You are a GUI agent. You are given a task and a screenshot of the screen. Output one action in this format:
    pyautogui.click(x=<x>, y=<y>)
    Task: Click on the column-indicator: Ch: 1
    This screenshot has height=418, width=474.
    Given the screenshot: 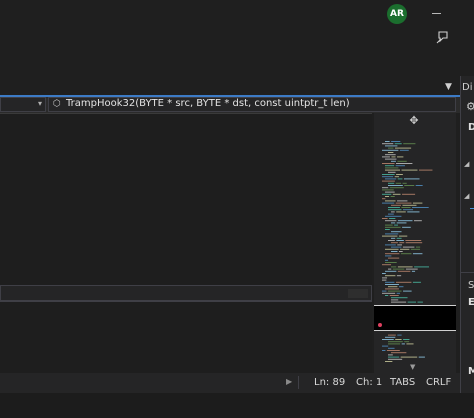 What is the action you would take?
    pyautogui.click(x=369, y=382)
    